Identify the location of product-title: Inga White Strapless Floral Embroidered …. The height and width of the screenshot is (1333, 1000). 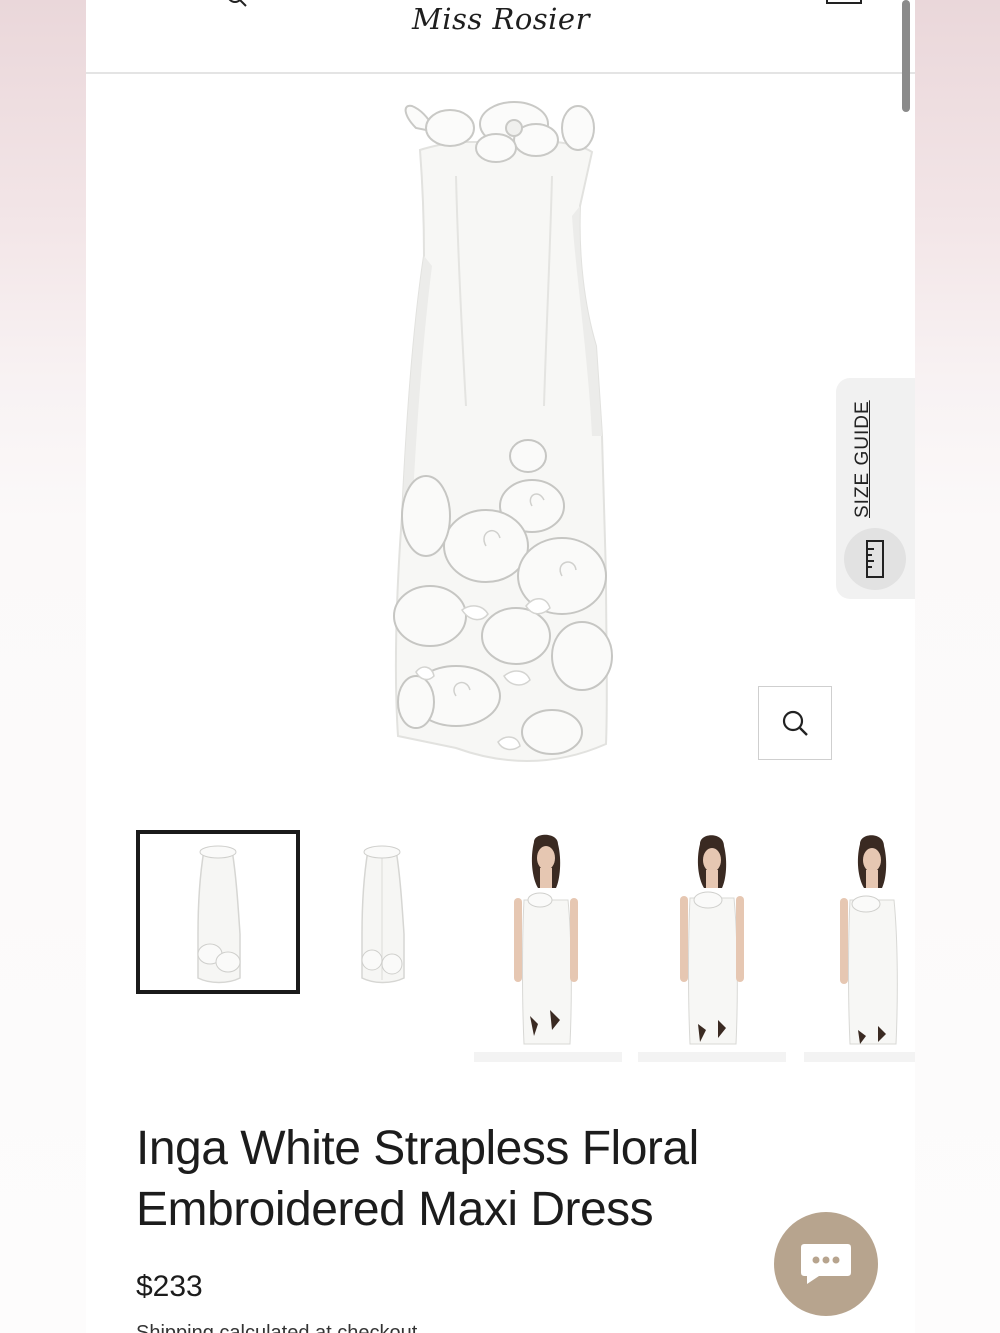
(456, 1179).